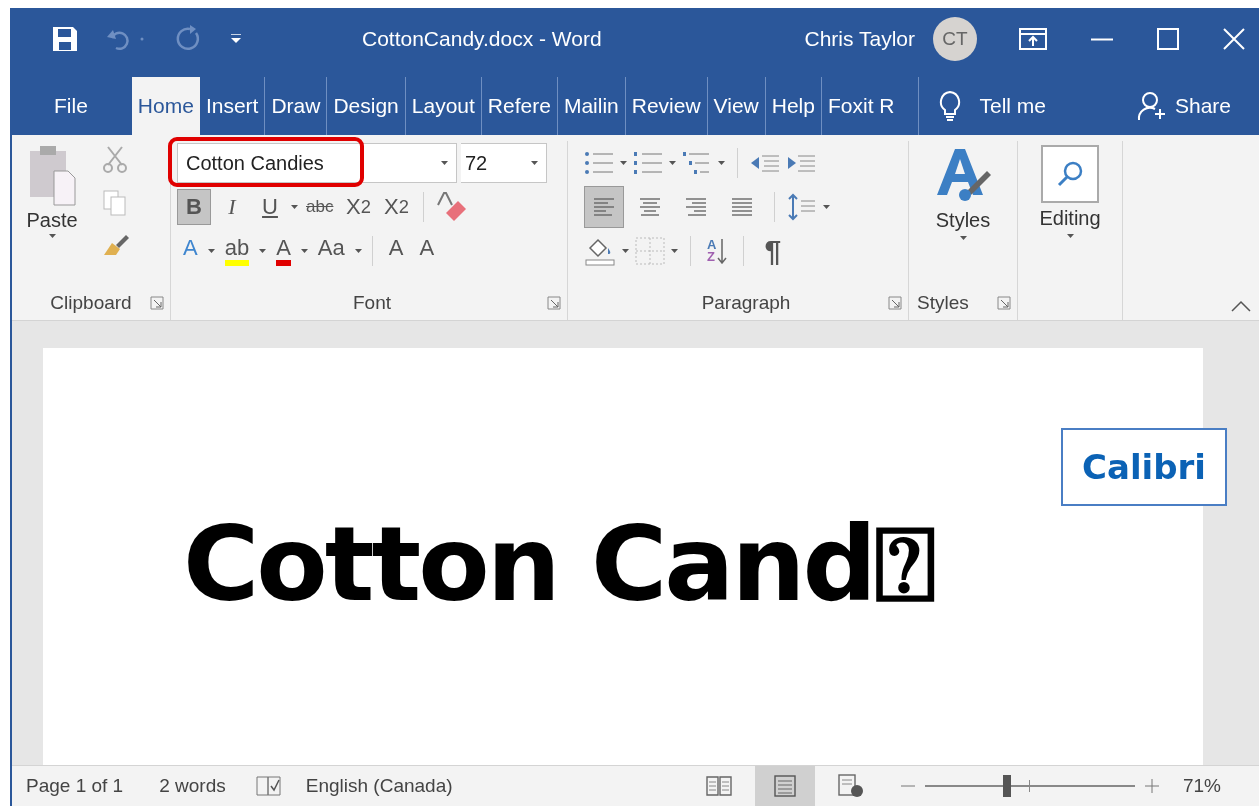 The image size is (1259, 806). What do you see at coordinates (268, 786) in the screenshot?
I see `proofing-icon` at bounding box center [268, 786].